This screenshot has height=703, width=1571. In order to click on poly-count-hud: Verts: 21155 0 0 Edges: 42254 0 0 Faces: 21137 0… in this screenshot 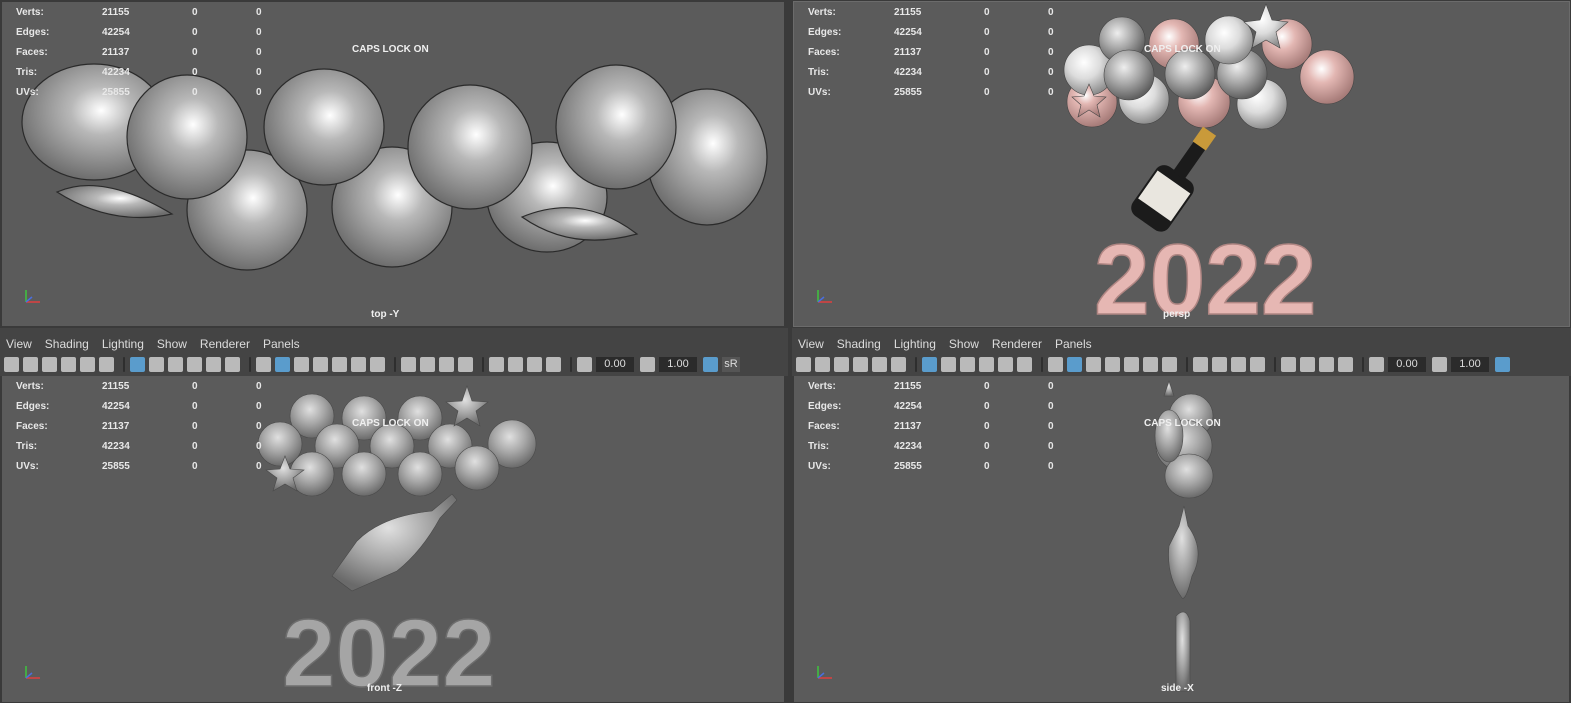, I will do `click(139, 52)`.